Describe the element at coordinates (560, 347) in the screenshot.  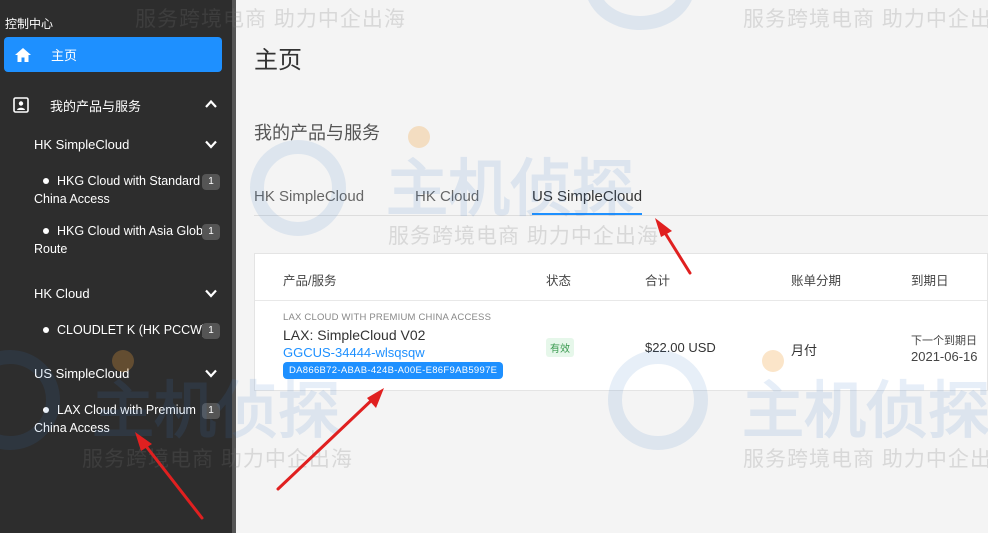
I see `status-badge: 有效` at that location.